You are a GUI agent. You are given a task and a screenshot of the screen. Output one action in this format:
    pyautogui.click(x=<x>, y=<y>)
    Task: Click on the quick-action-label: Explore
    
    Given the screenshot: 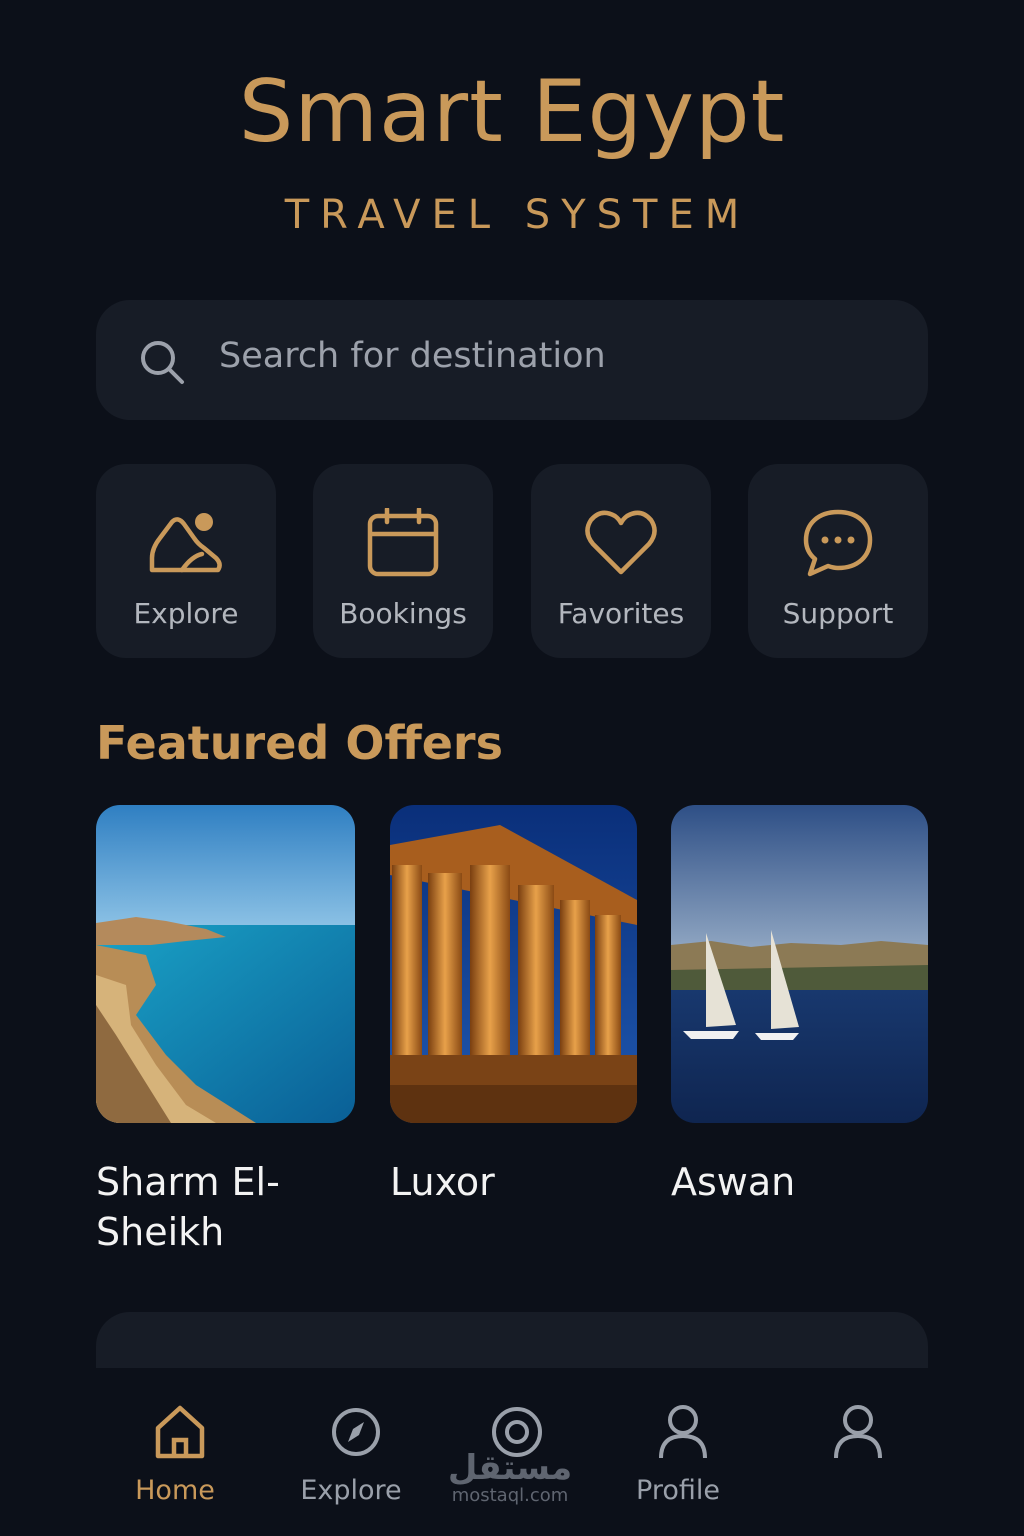 What is the action you would take?
    pyautogui.click(x=186, y=613)
    